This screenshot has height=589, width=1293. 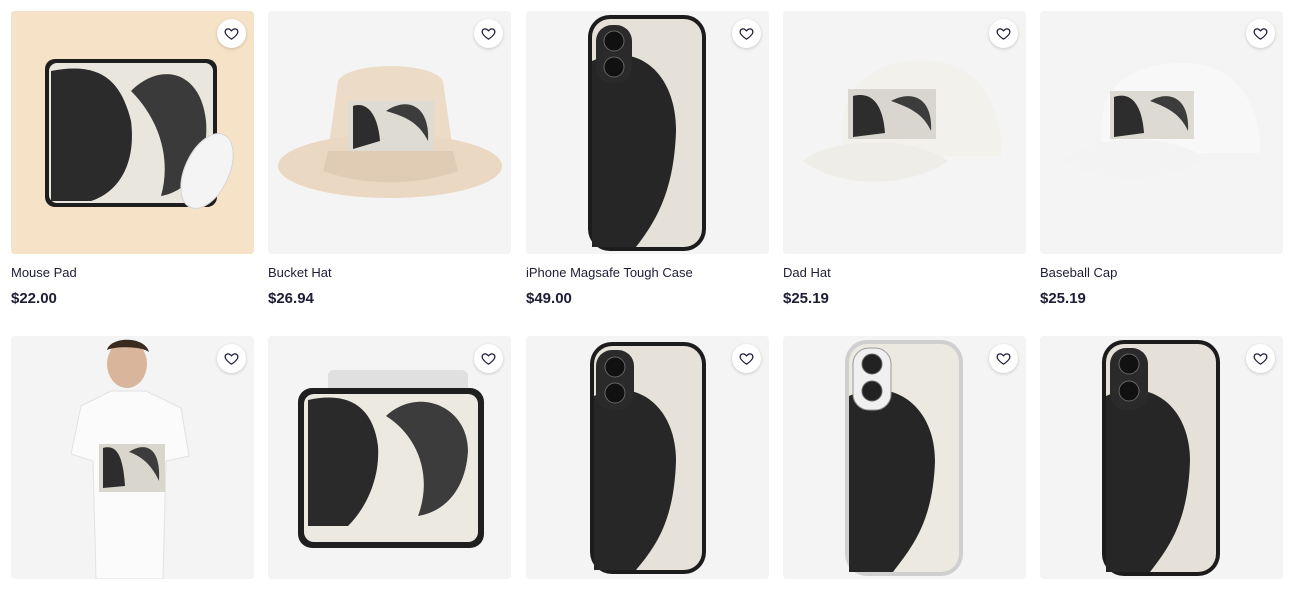 What do you see at coordinates (647, 273) in the screenshot?
I see `product-title: iPhone Magsafe Tough Case` at bounding box center [647, 273].